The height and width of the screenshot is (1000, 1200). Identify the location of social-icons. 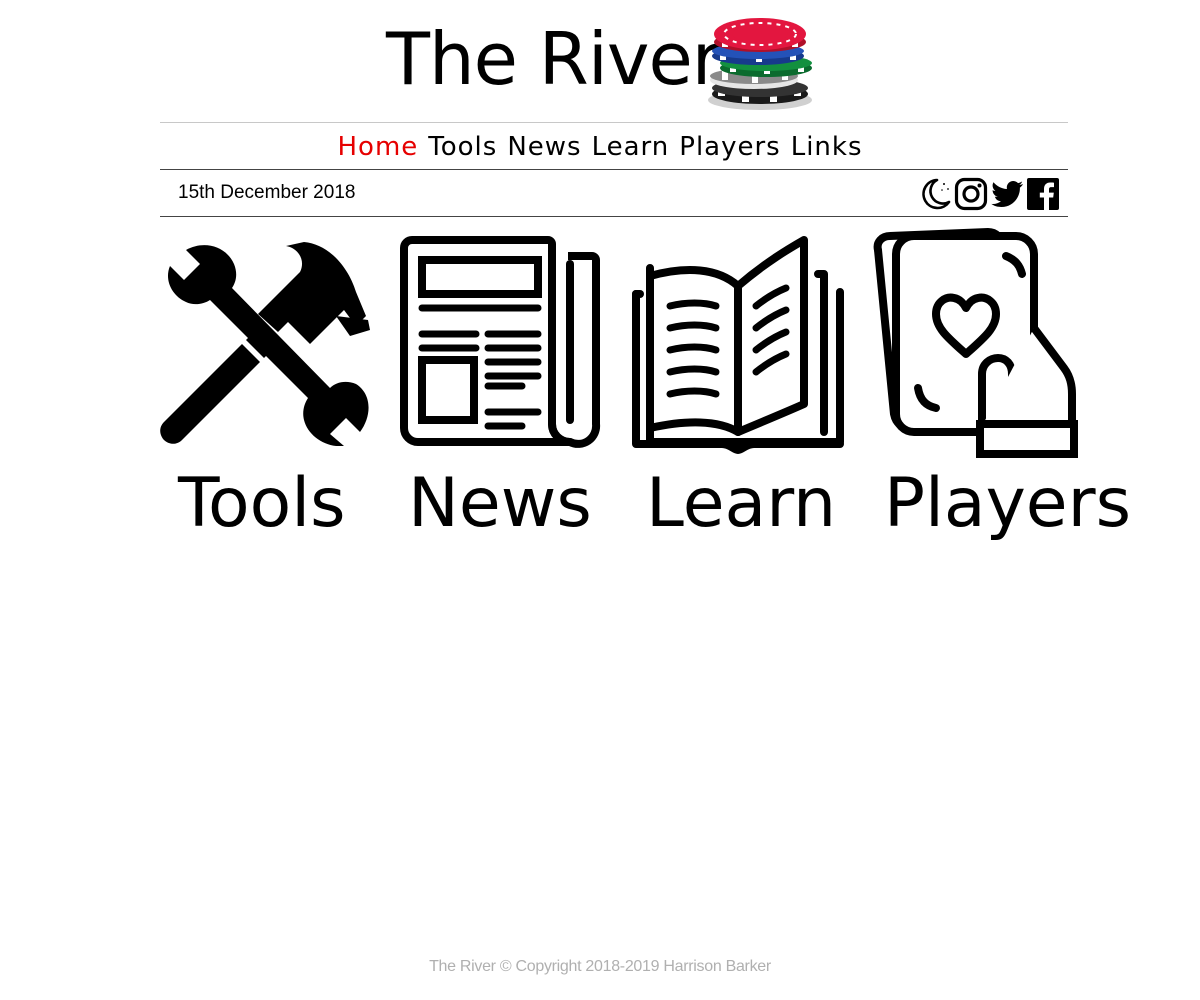
(989, 194).